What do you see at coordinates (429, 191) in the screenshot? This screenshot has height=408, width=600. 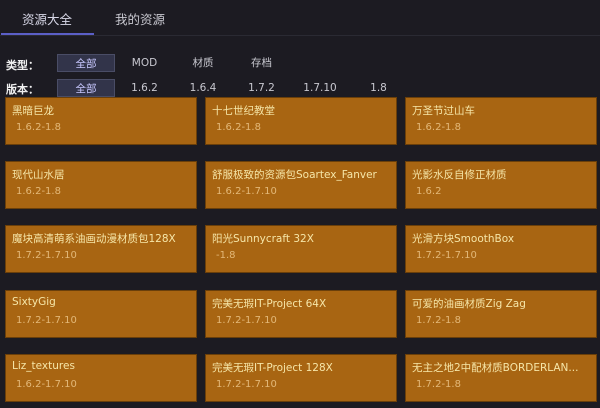 I see `resource-version: 1.6.2` at bounding box center [429, 191].